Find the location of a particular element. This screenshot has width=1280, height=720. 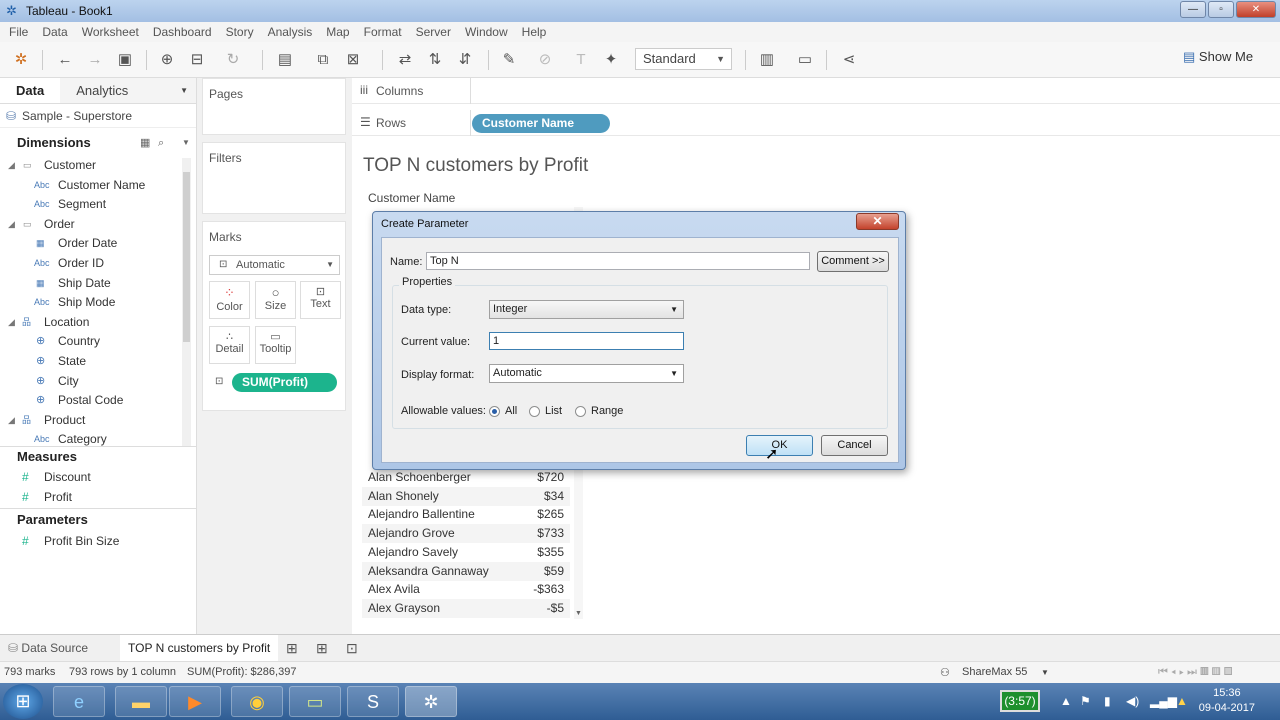

dim-segment: Abc Segment is located at coordinates (90, 205).